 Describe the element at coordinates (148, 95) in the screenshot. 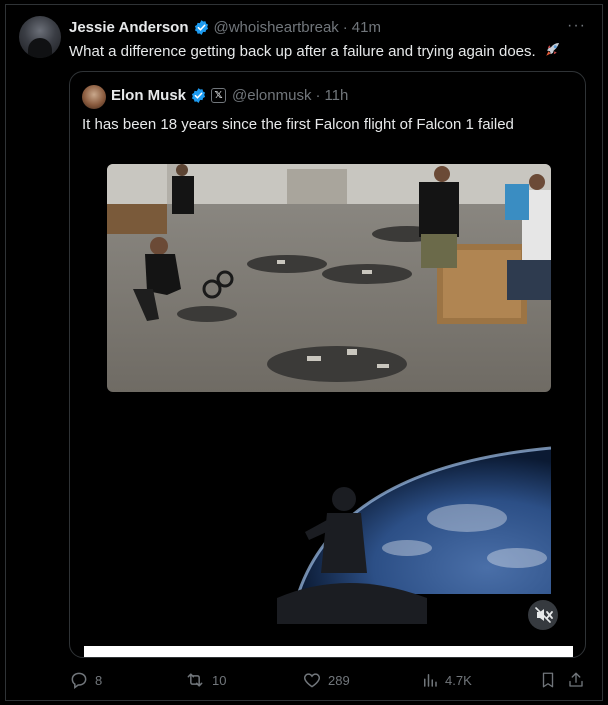

I see `quote-author-name: Elon Musk` at that location.